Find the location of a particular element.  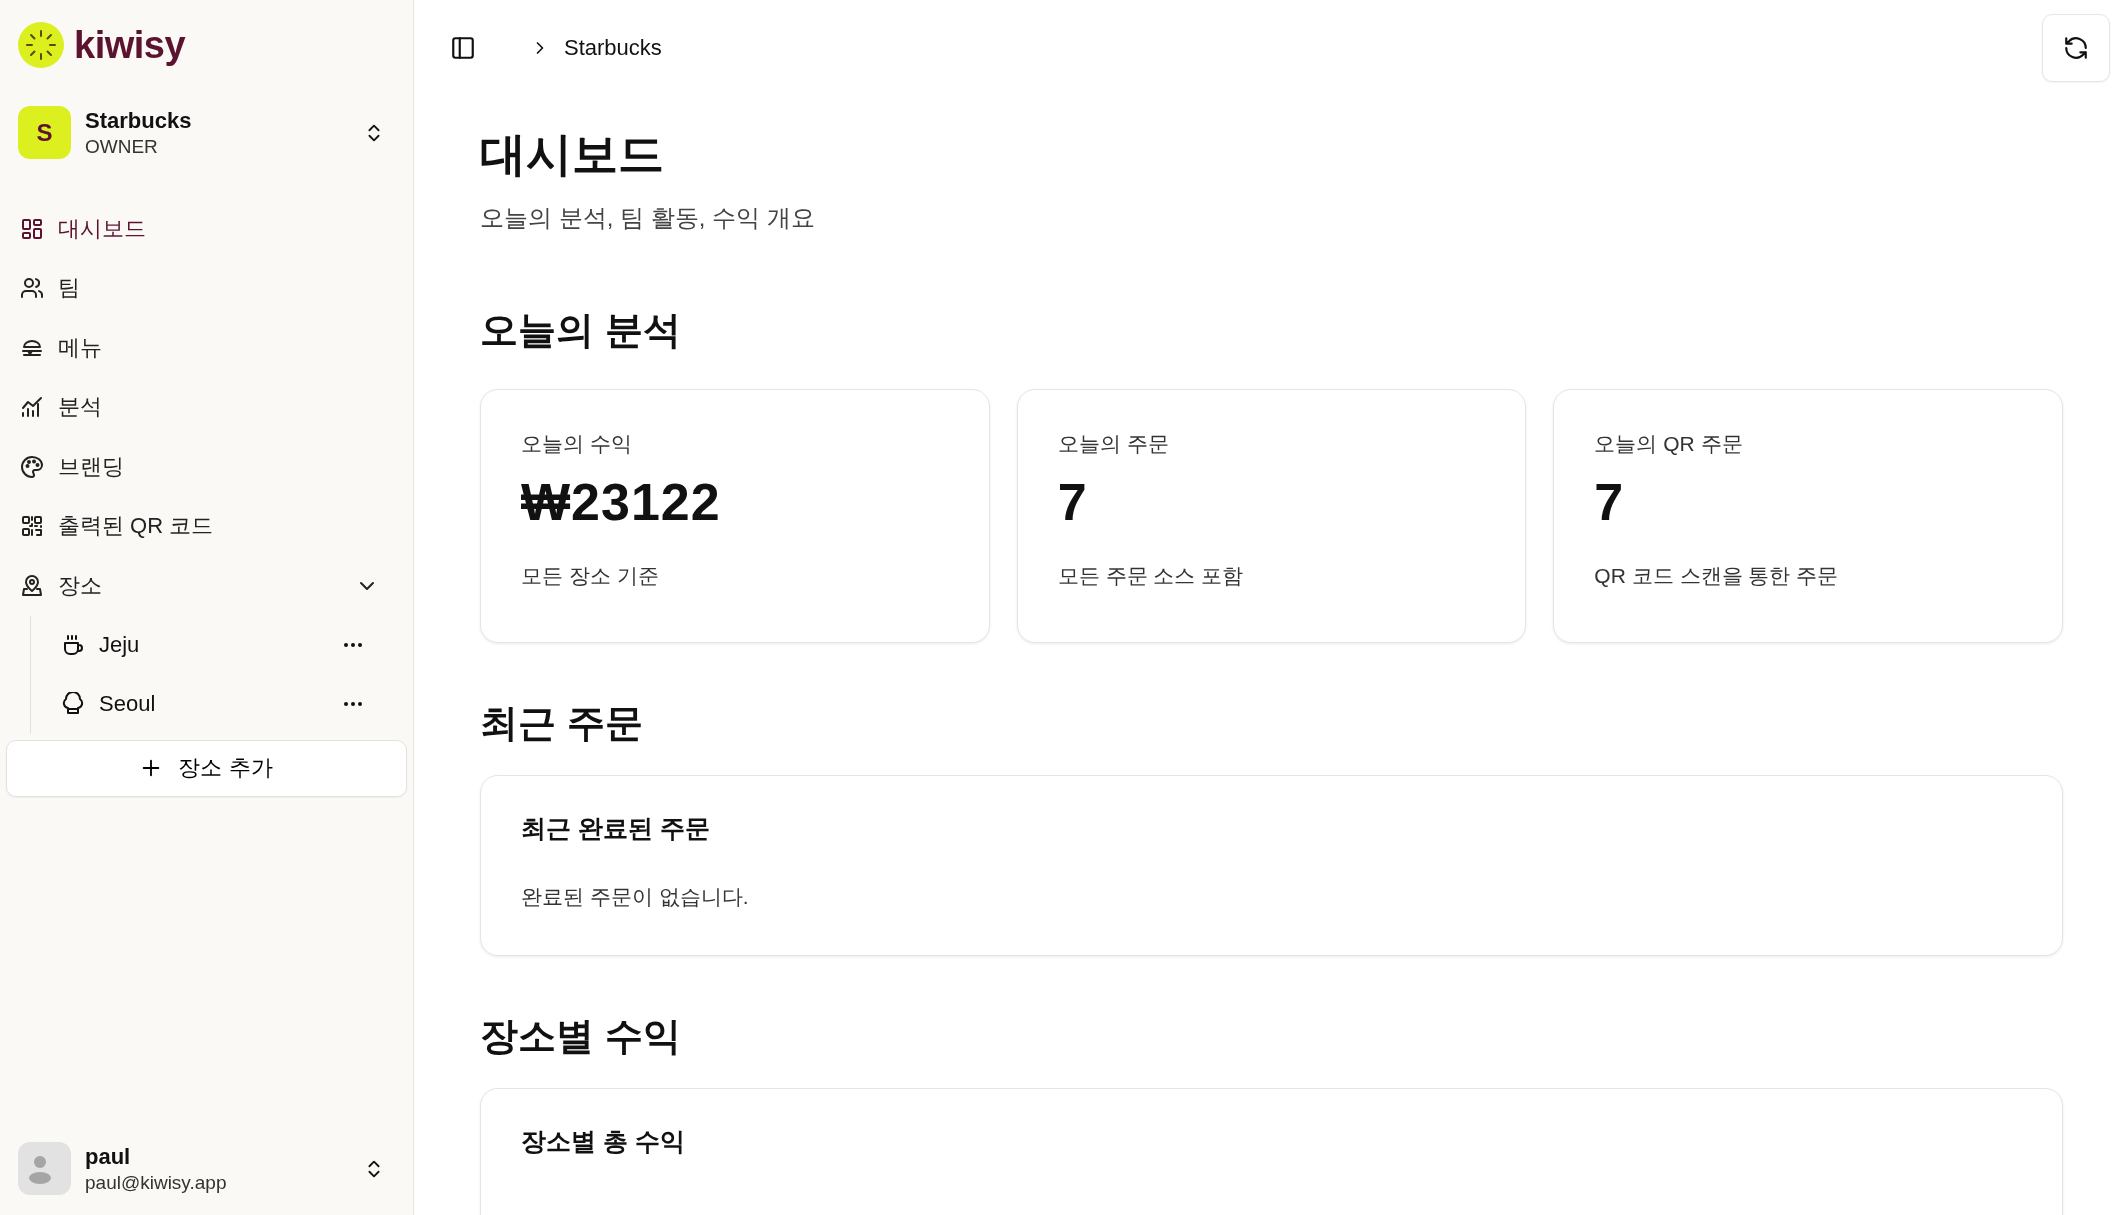

user-name: paul is located at coordinates (108, 1156).